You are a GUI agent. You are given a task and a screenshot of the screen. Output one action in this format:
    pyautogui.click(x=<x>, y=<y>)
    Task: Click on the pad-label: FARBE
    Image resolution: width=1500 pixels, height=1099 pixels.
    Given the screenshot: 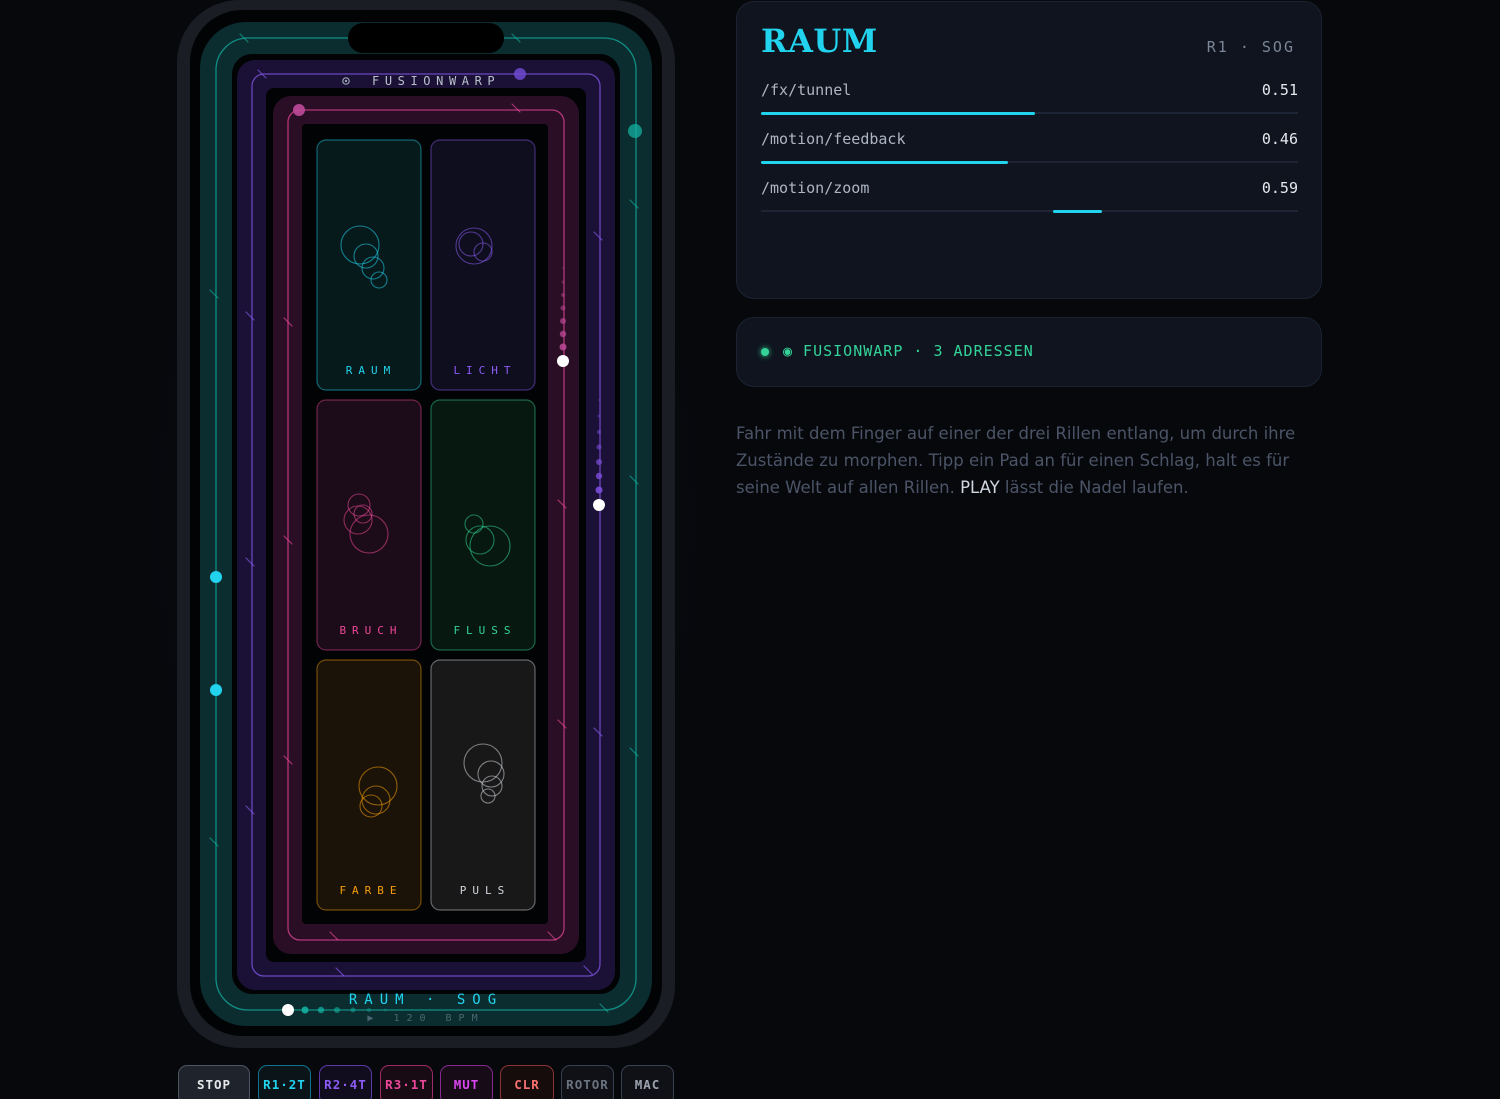 What is the action you would take?
    pyautogui.click(x=370, y=890)
    